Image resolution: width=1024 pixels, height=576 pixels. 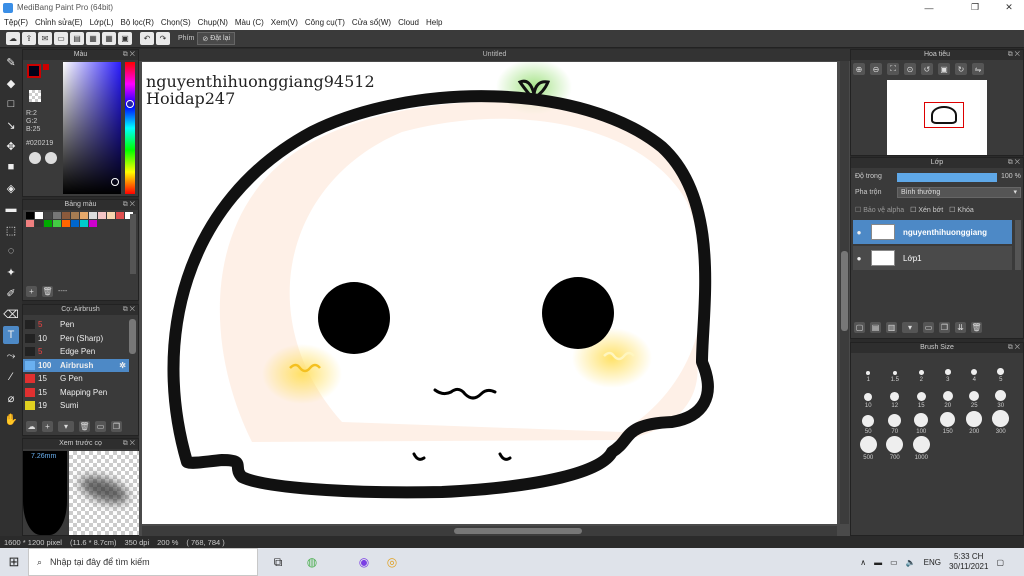 What do you see at coordinates (968, 562) in the screenshot?
I see `clock: 5:33 CH 30/11/2021` at bounding box center [968, 562].